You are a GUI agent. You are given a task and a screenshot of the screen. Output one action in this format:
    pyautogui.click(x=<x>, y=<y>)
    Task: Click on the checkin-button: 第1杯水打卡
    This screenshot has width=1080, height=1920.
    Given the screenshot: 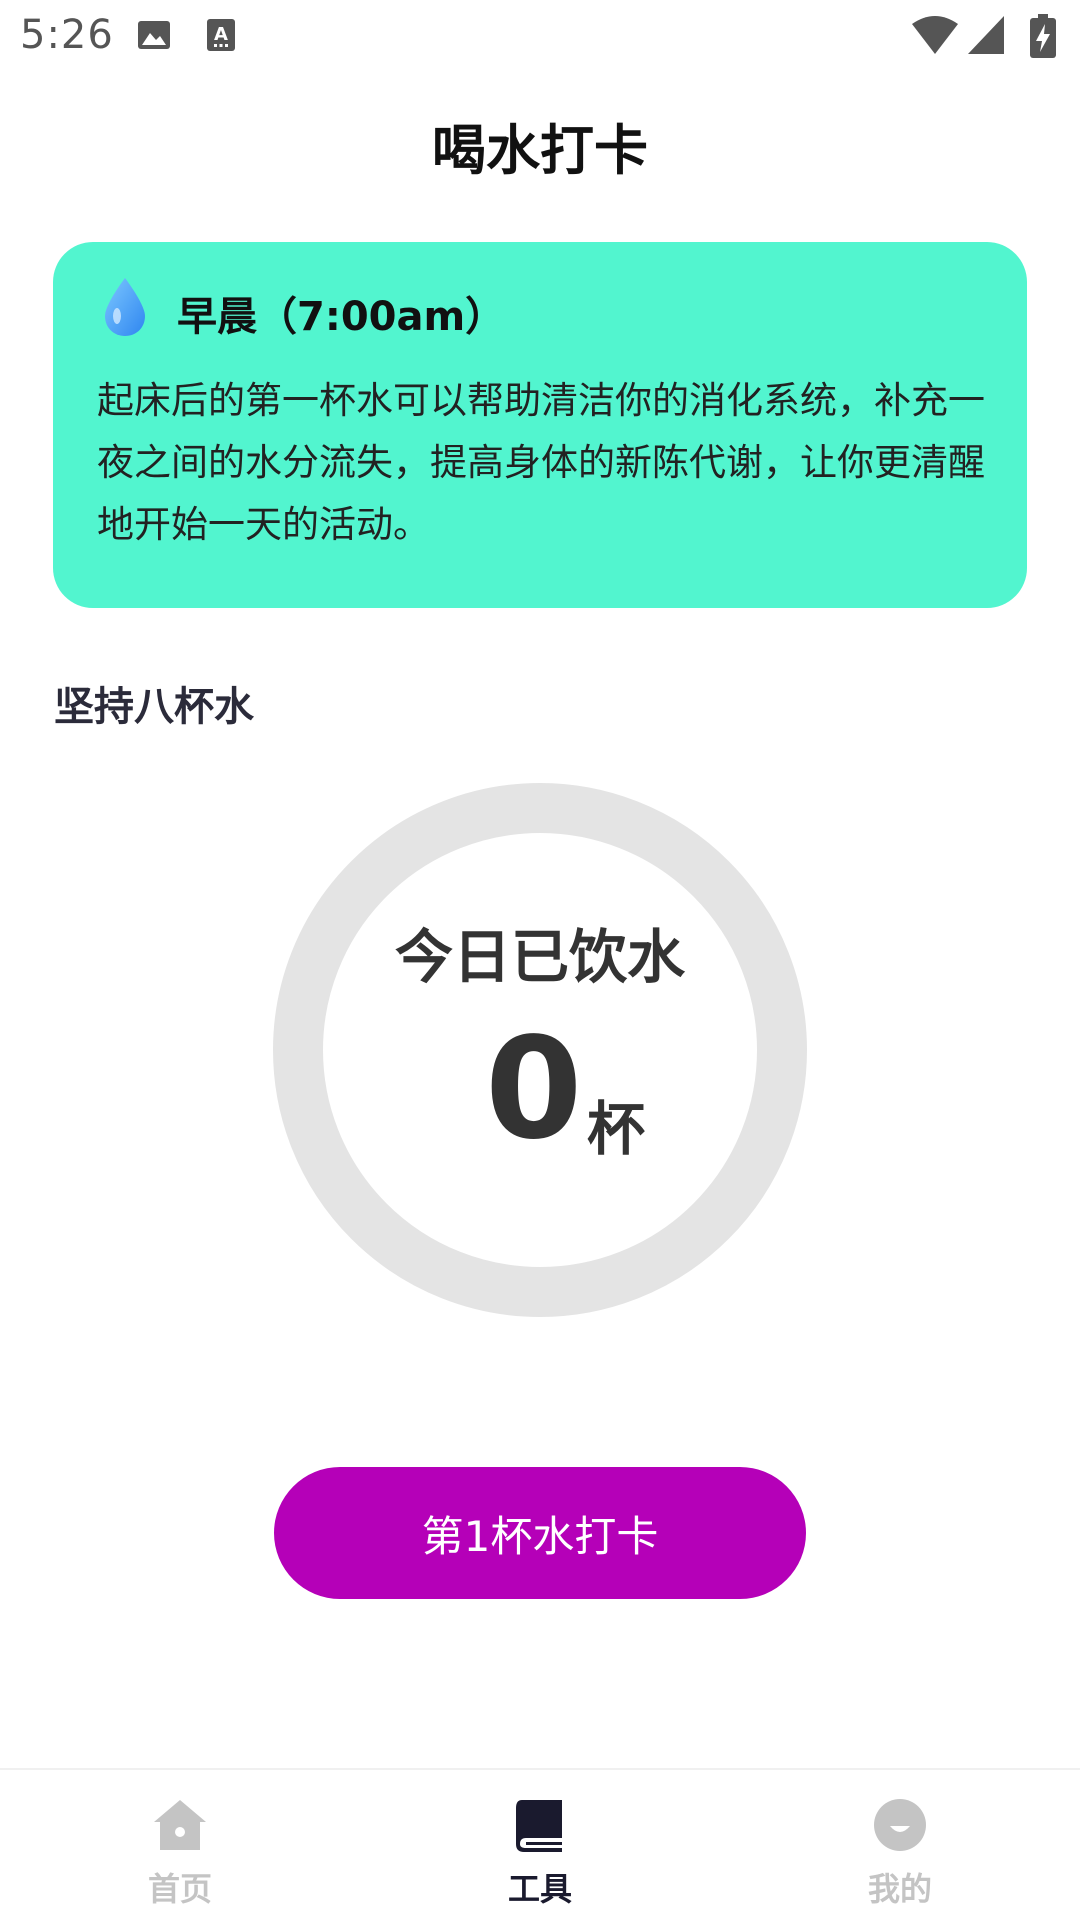 What is the action you would take?
    pyautogui.click(x=540, y=1533)
    